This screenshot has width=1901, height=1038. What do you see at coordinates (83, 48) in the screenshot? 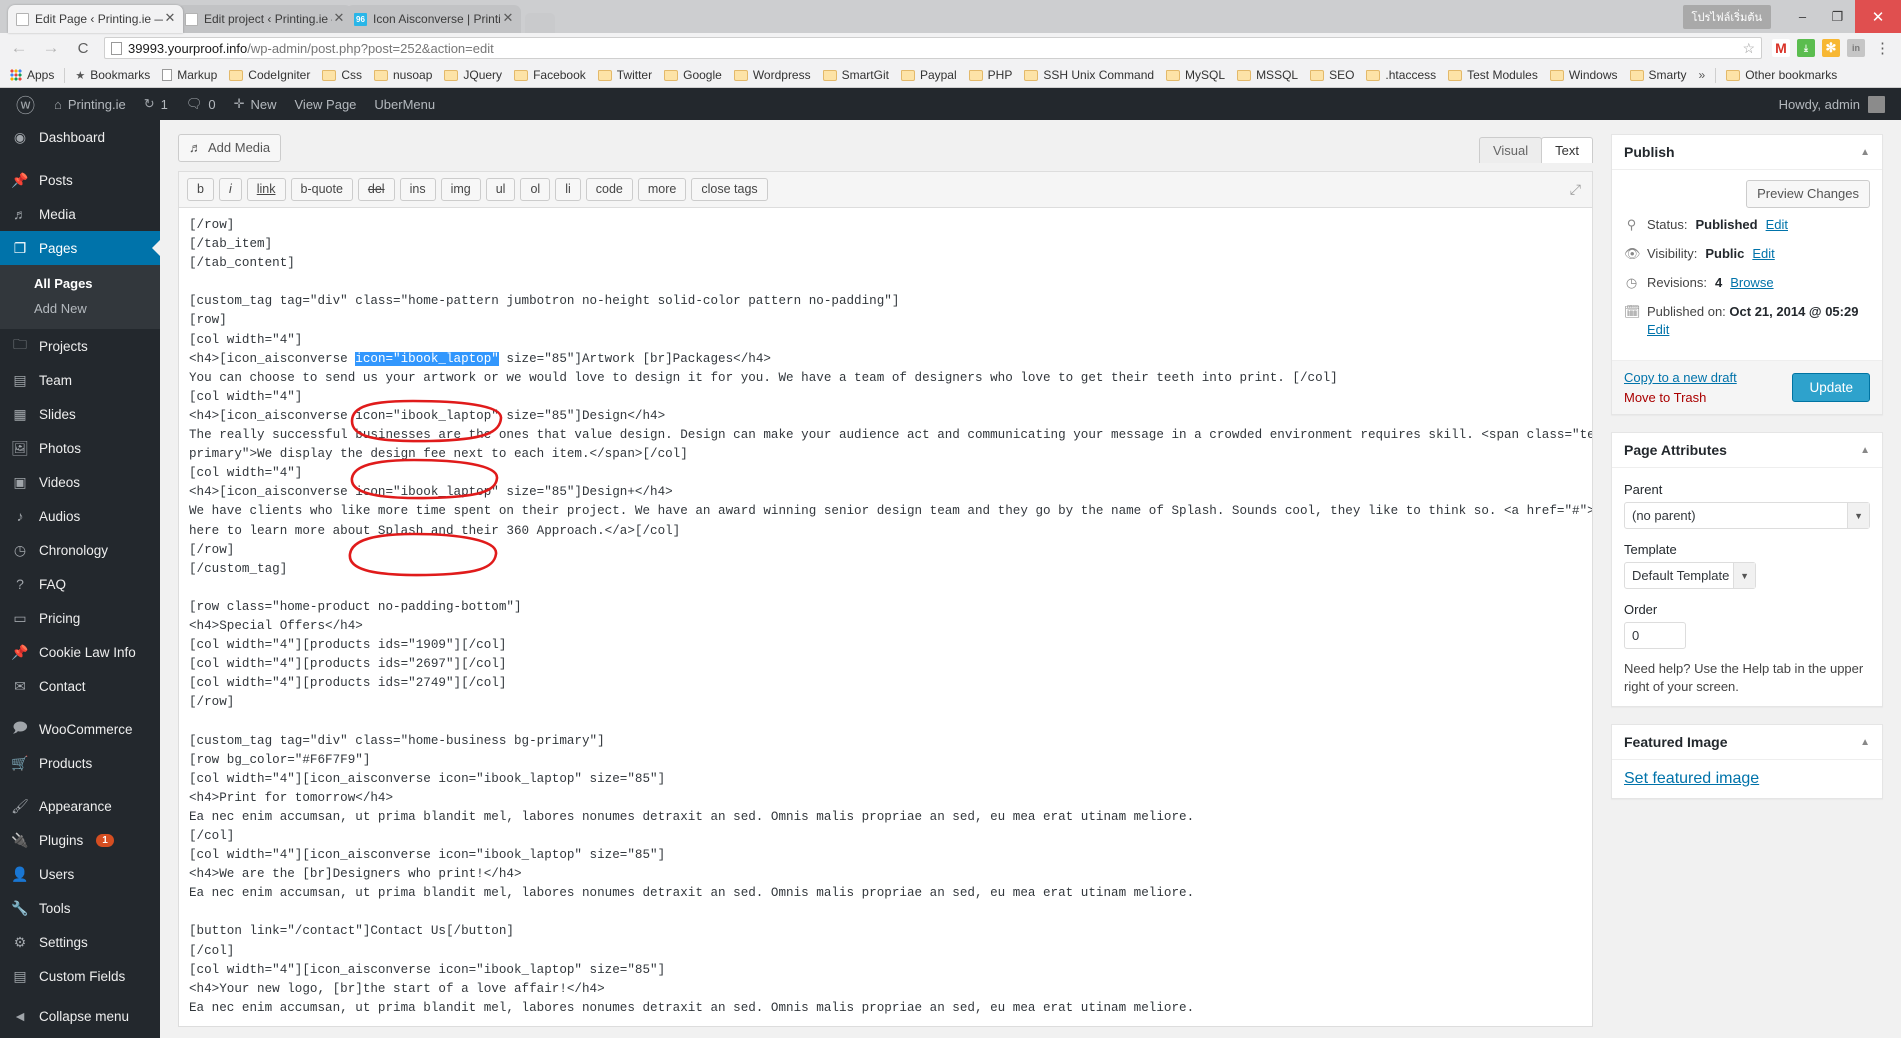
I see `reload-icon: C` at bounding box center [83, 48].